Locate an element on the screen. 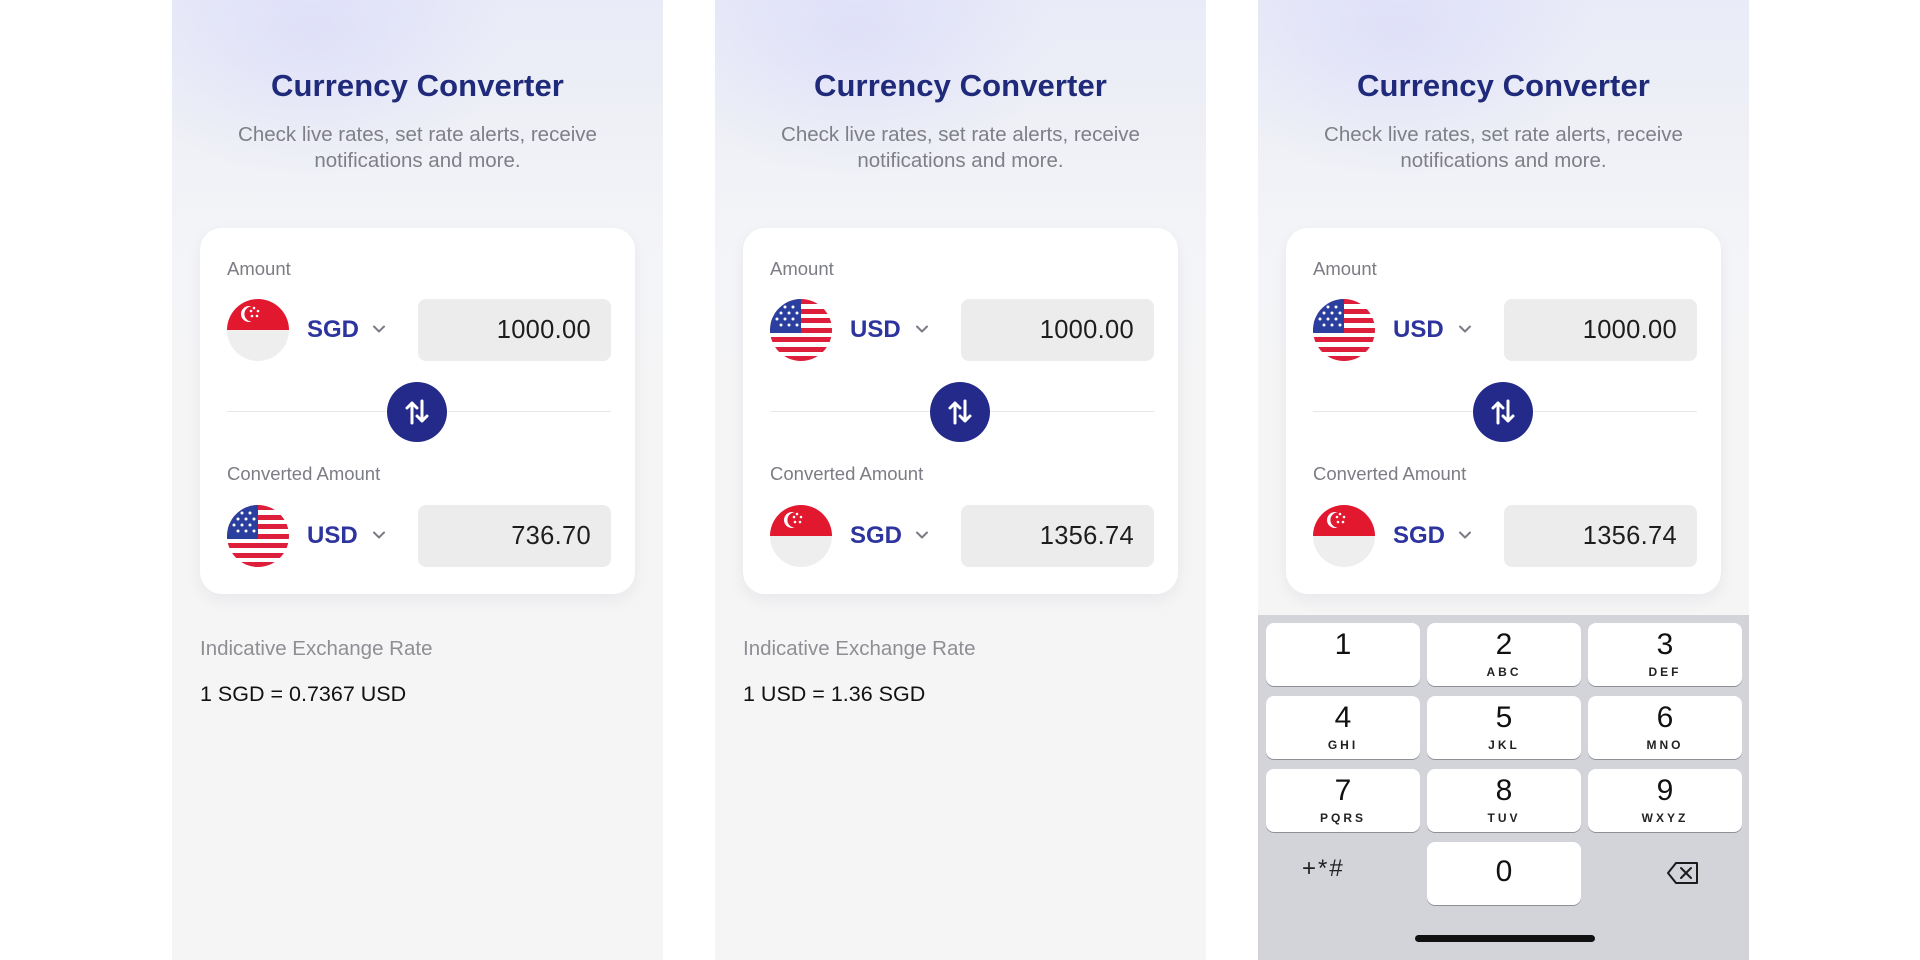 Image resolution: width=1920 pixels, height=960 pixels. key-1: 1 is located at coordinates (1343, 654).